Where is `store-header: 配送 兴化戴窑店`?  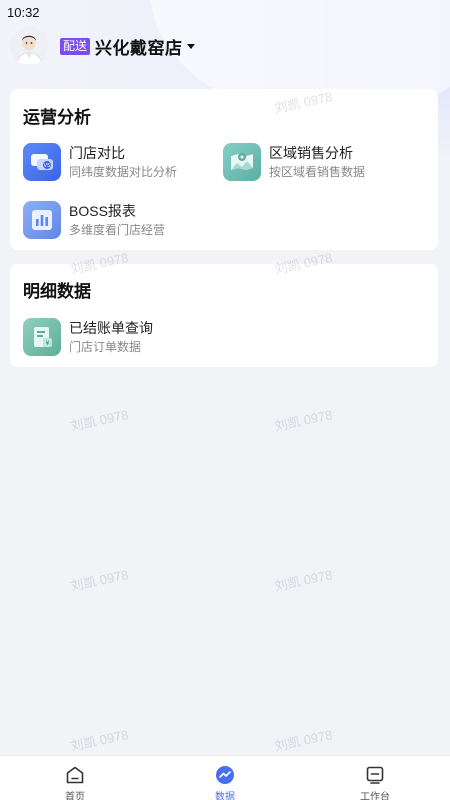
store-header: 配送 兴化戴窑店 is located at coordinates (102, 46).